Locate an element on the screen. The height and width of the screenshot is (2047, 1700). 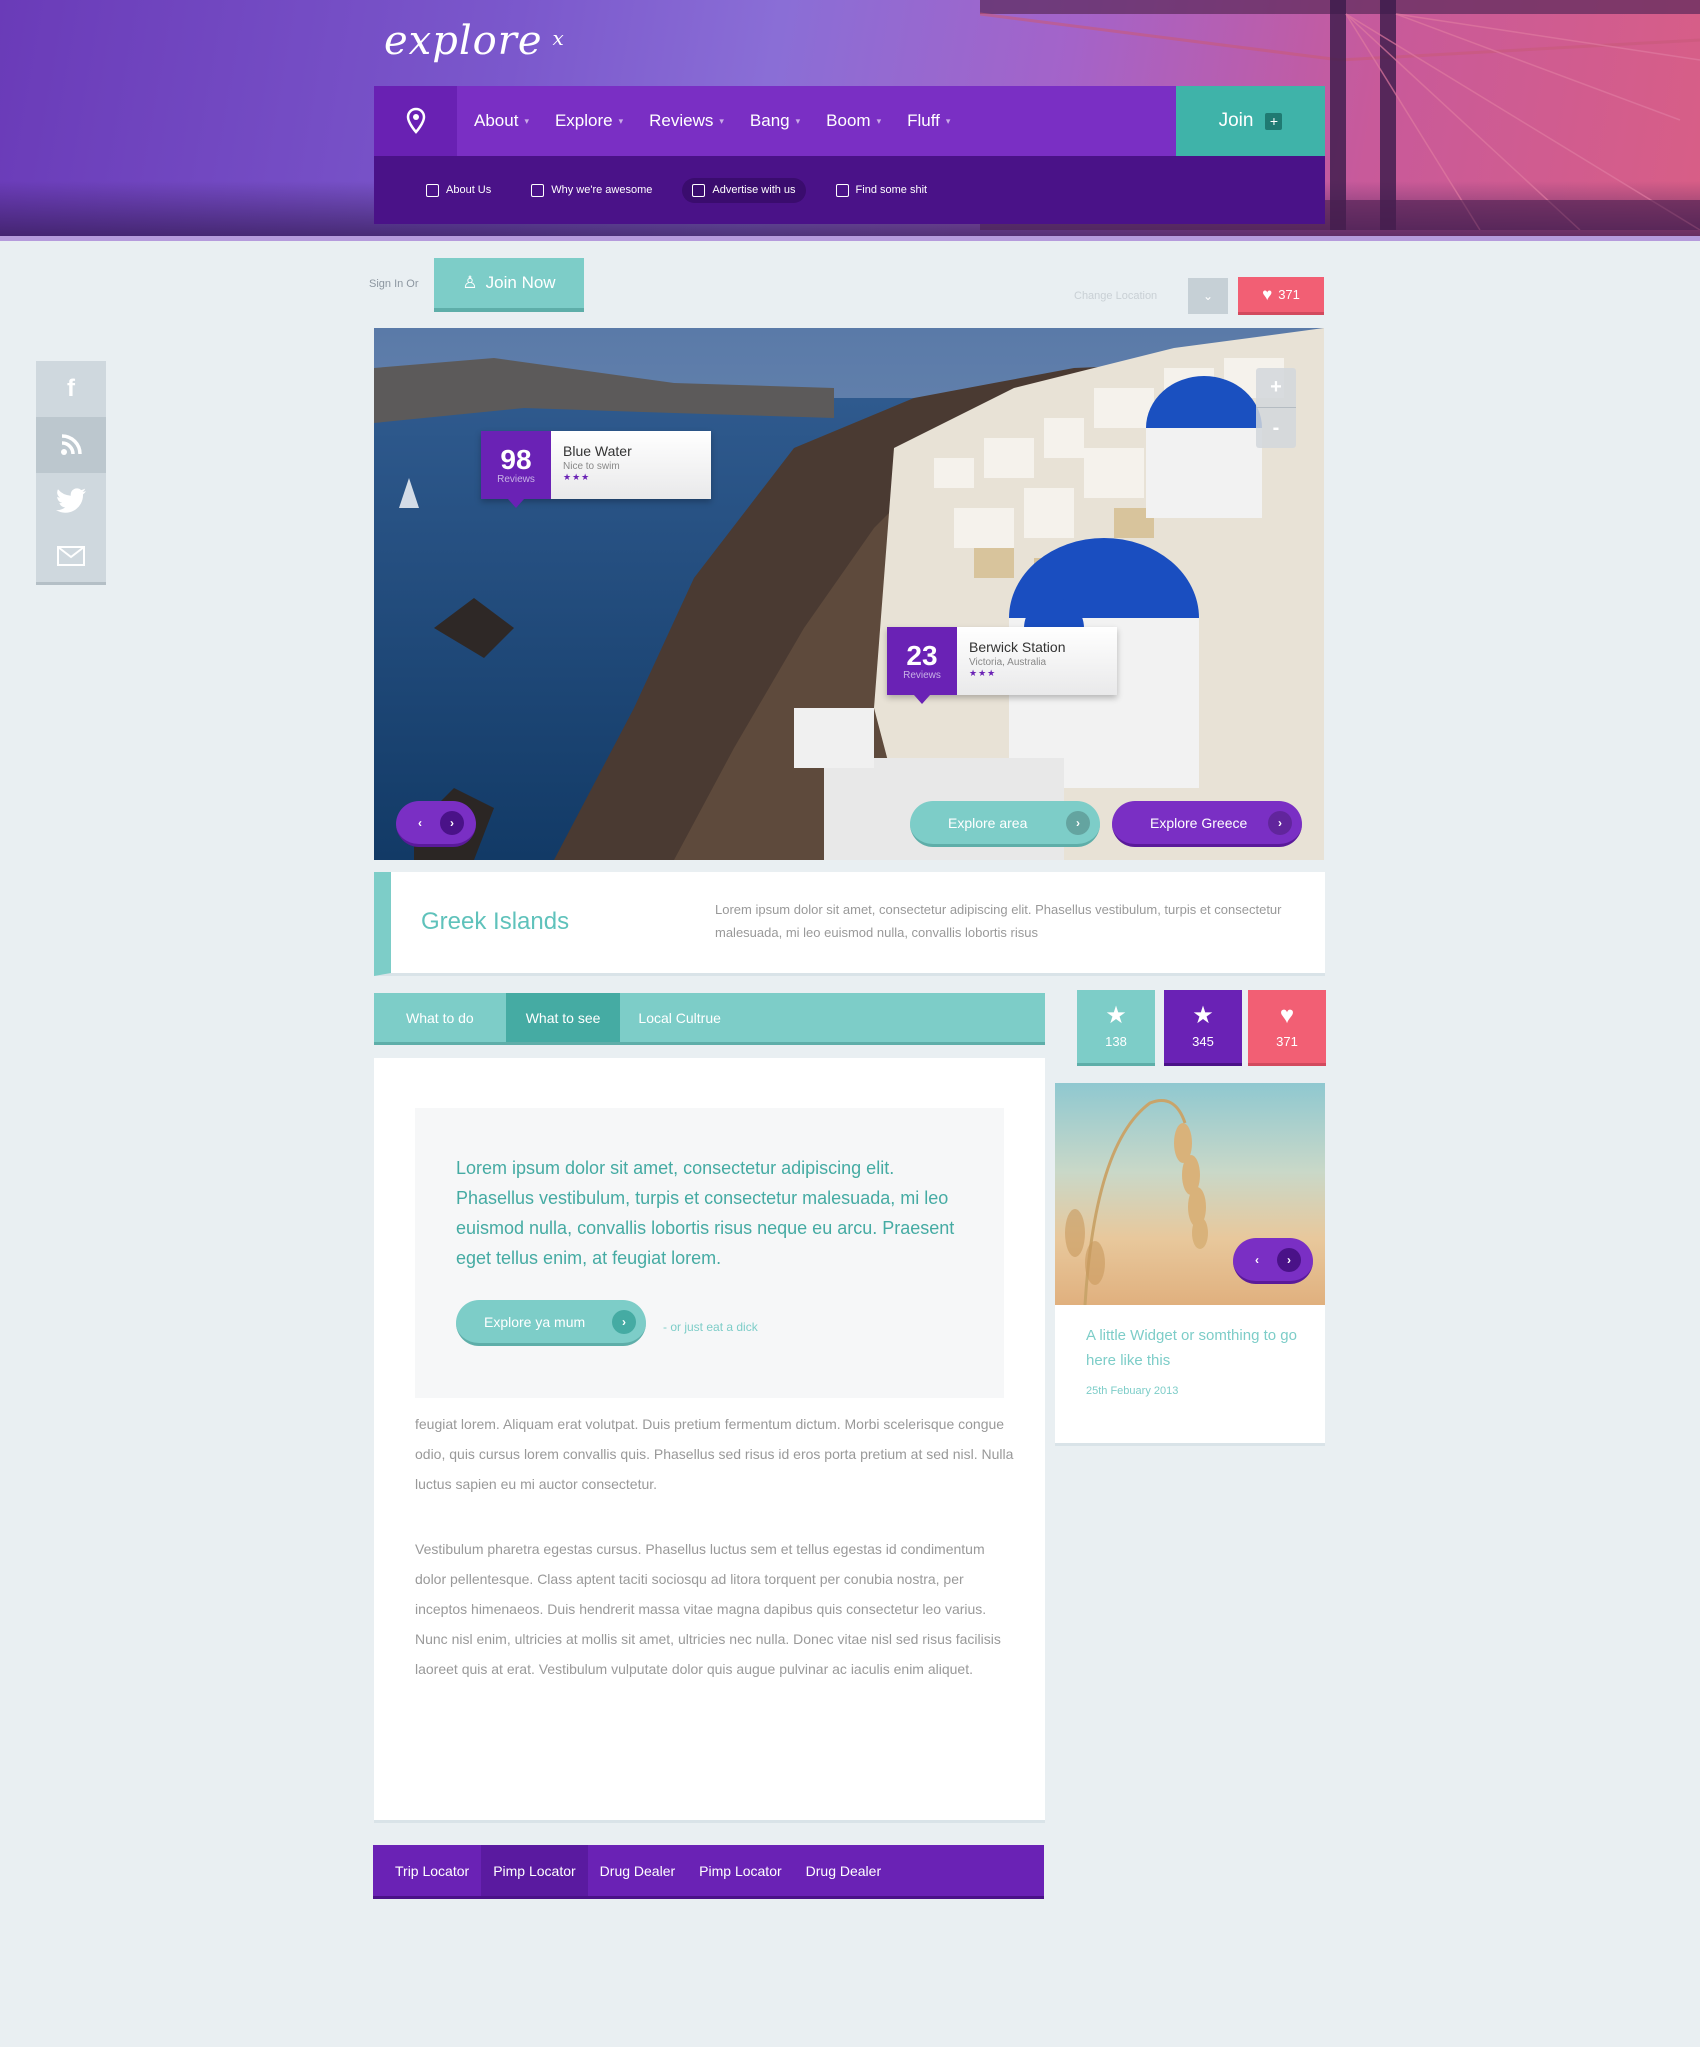
pin-title: Blue Water is located at coordinates (597, 451).